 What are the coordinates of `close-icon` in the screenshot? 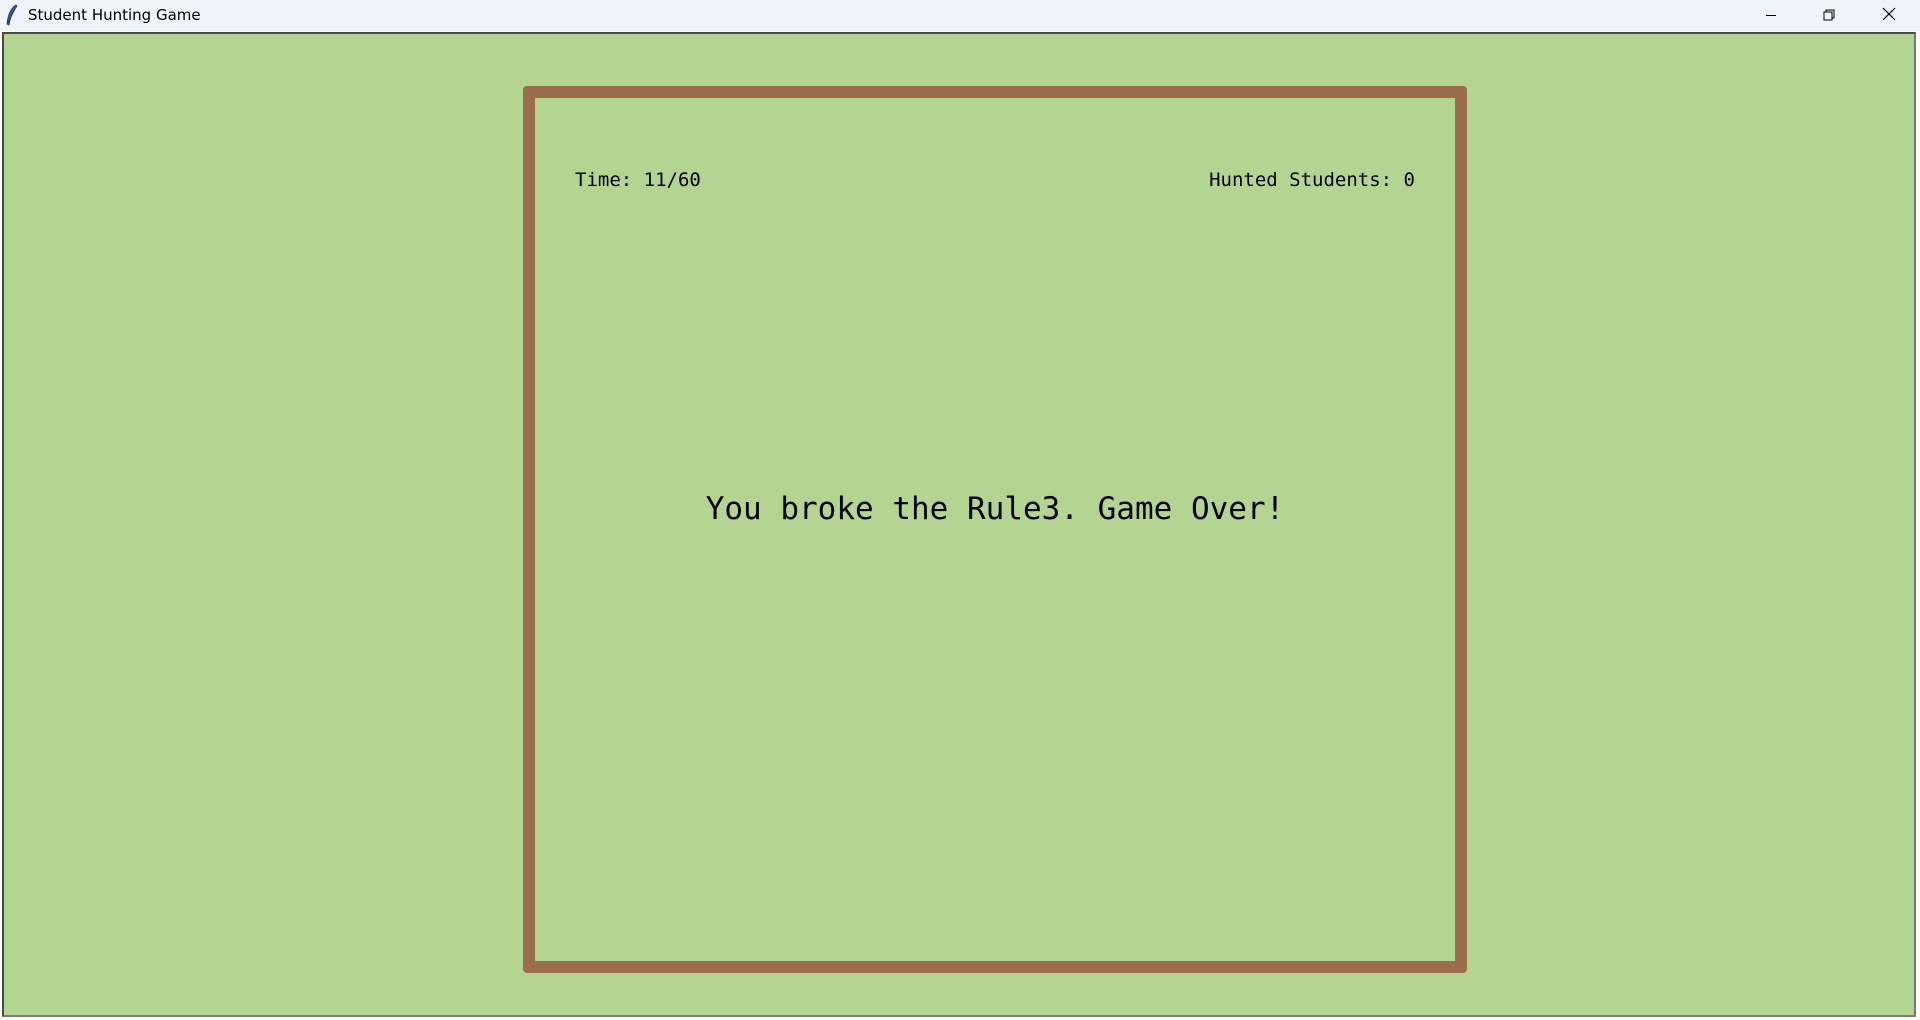 It's located at (1889, 15).